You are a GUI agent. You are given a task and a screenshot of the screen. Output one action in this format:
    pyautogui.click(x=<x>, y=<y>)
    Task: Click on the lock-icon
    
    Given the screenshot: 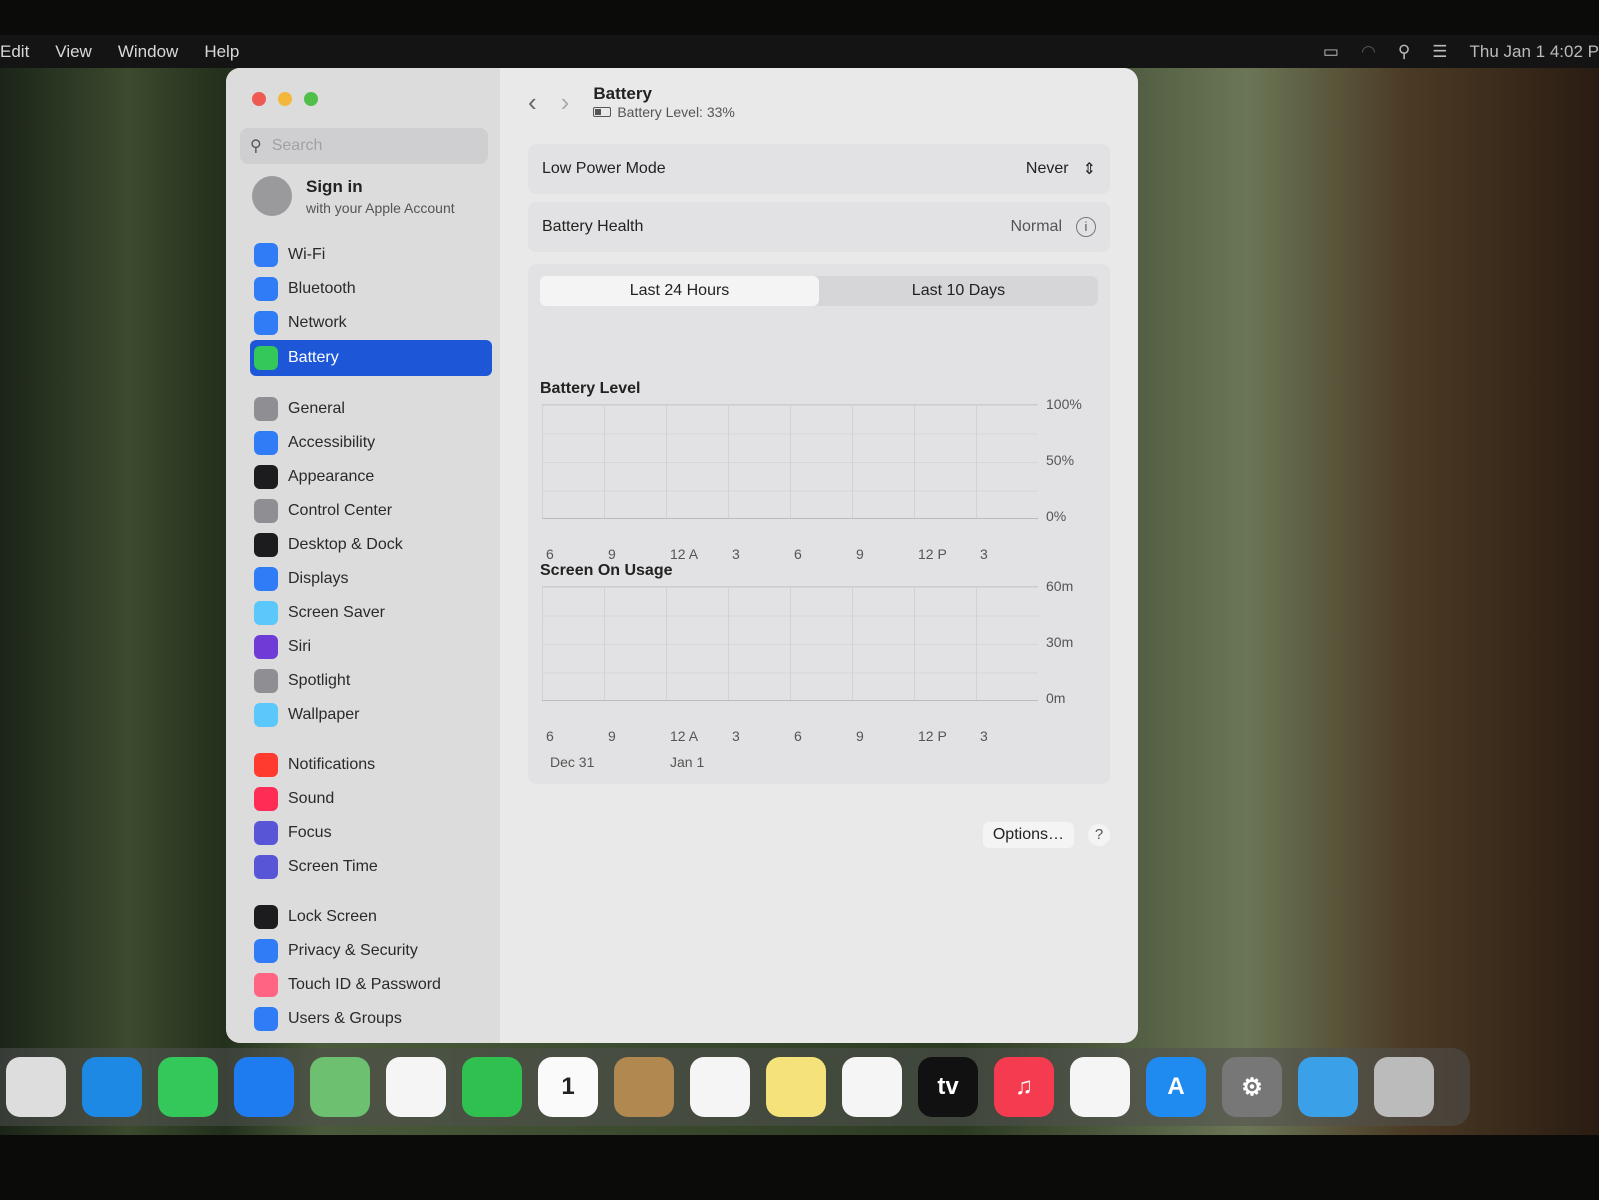 What is the action you would take?
    pyautogui.click(x=266, y=917)
    